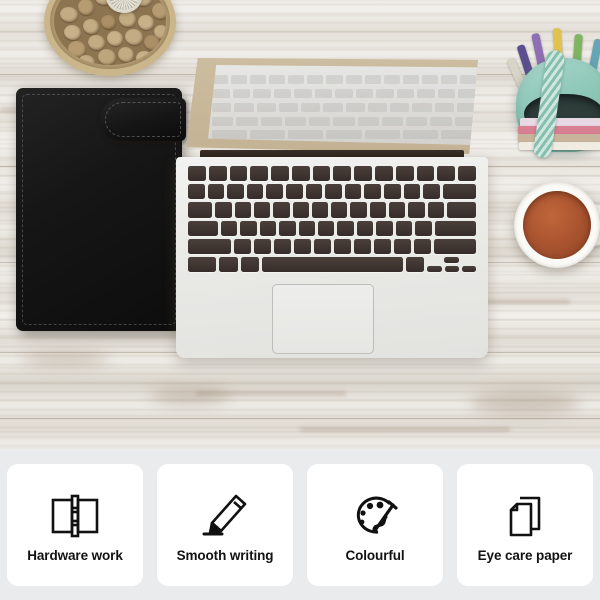  I want to click on laptop-keyboard, so click(332, 219).